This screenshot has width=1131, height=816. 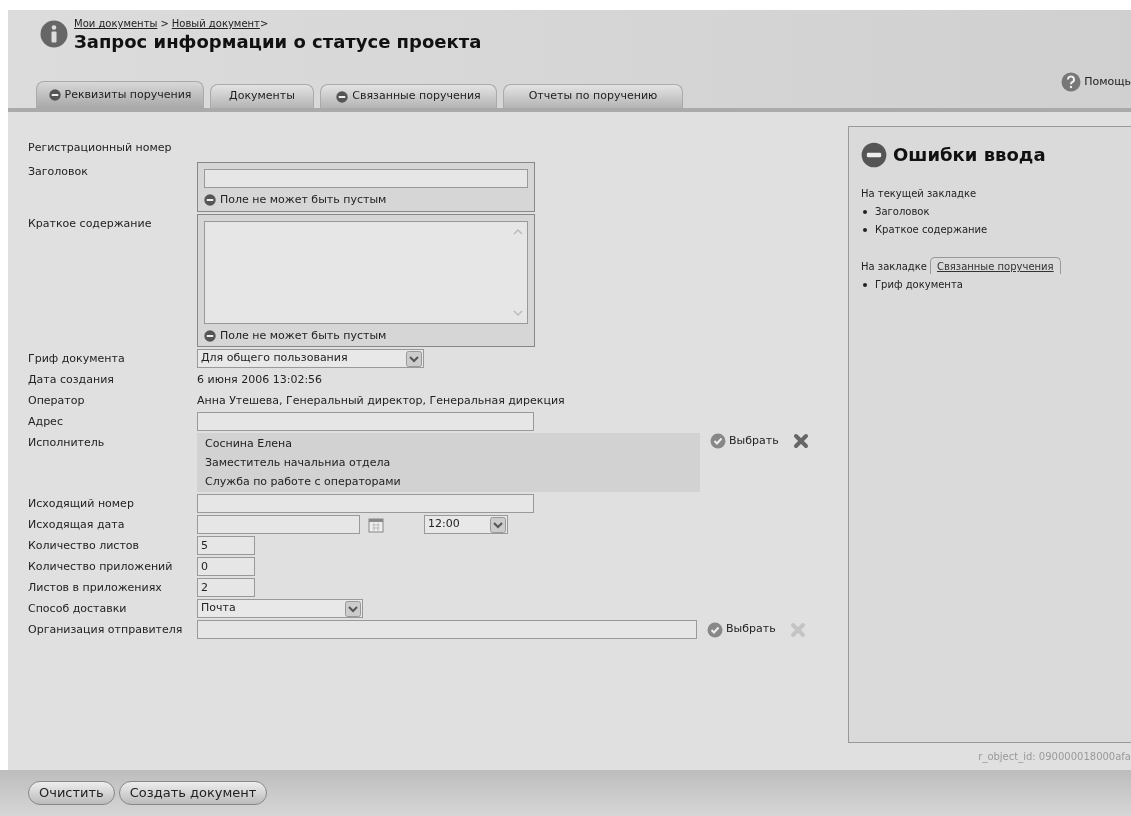 I want to click on tab: Реквизиты поручения, so click(x=120, y=94).